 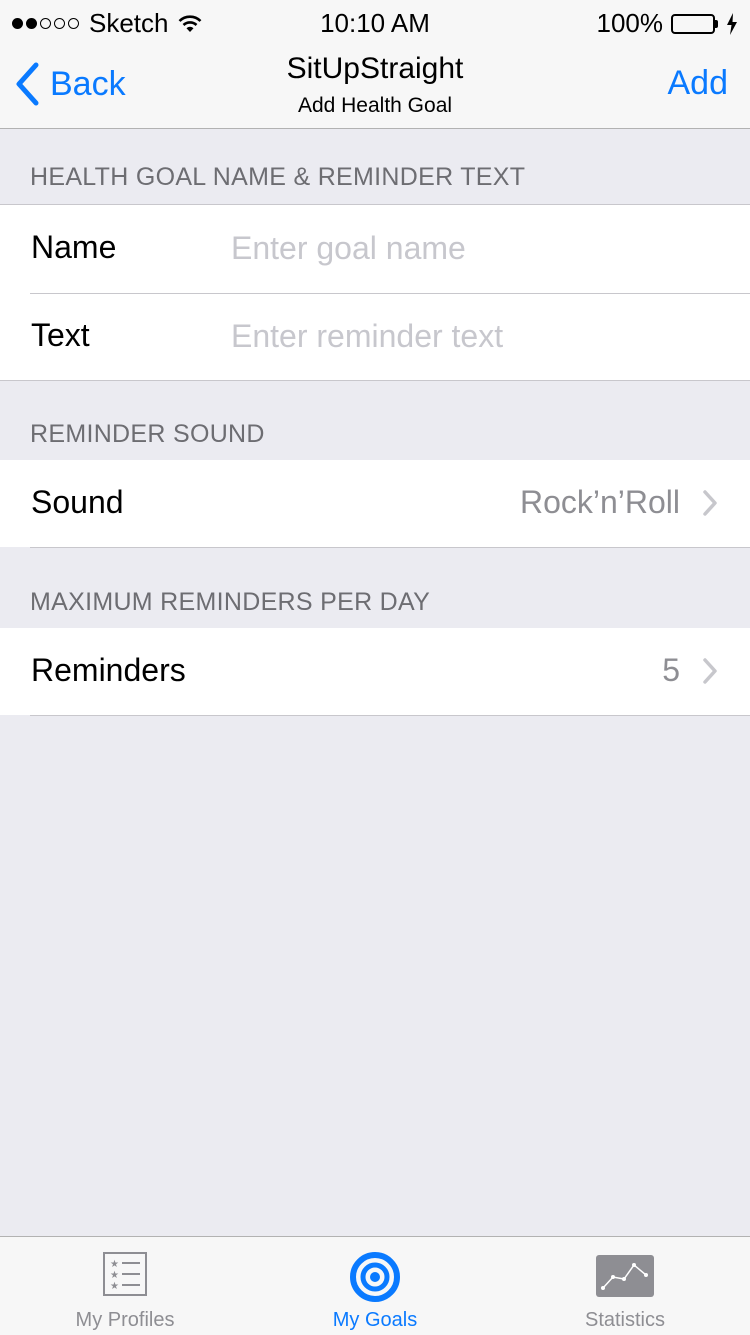 I want to click on reminders-value: 5, so click(x=671, y=670).